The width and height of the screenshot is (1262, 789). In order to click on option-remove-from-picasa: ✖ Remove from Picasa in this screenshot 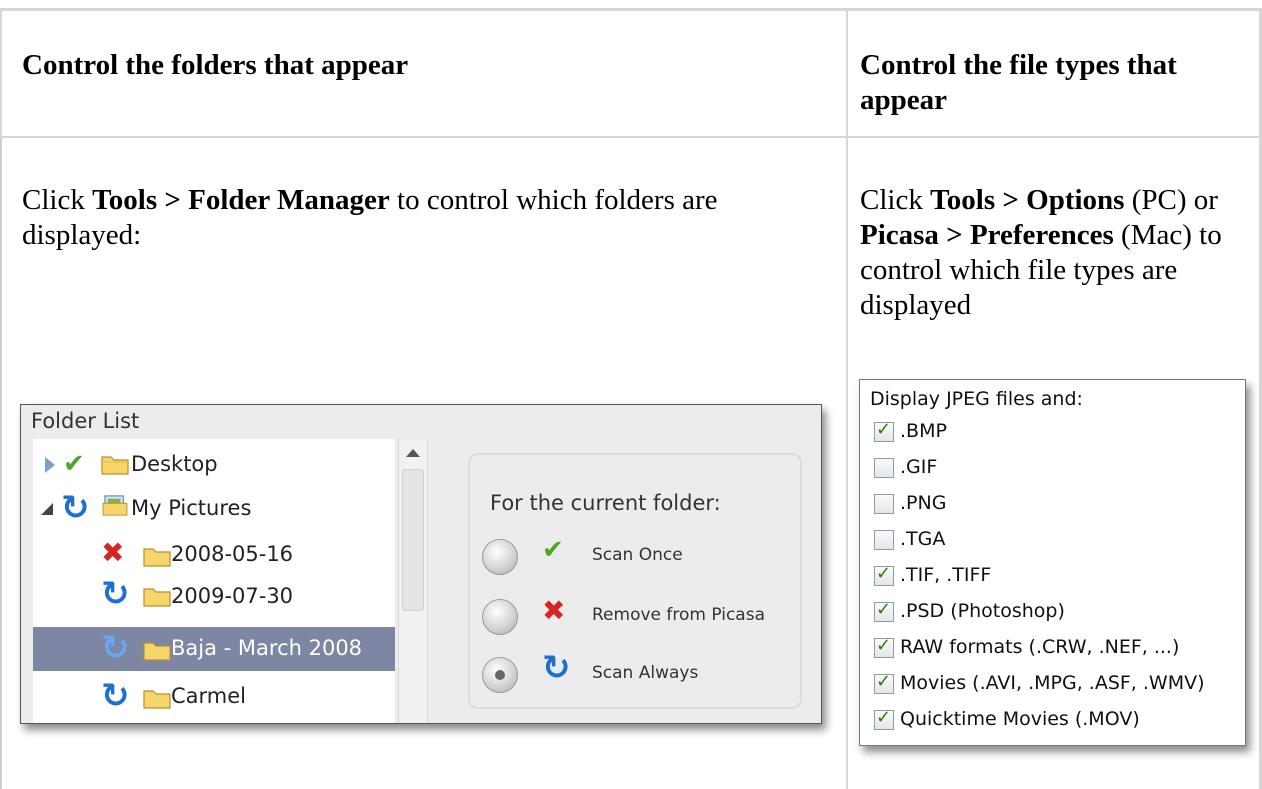, I will do `click(637, 618)`.